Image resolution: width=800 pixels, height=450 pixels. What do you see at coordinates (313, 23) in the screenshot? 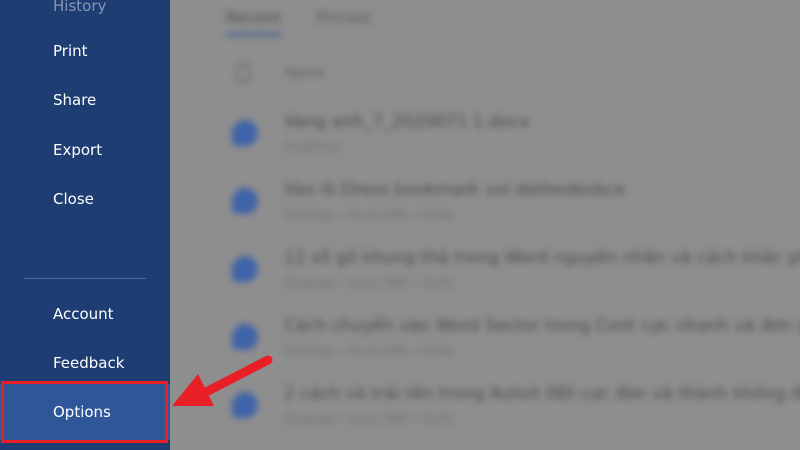
I see `document-tabs: Recent Pinned` at bounding box center [313, 23].